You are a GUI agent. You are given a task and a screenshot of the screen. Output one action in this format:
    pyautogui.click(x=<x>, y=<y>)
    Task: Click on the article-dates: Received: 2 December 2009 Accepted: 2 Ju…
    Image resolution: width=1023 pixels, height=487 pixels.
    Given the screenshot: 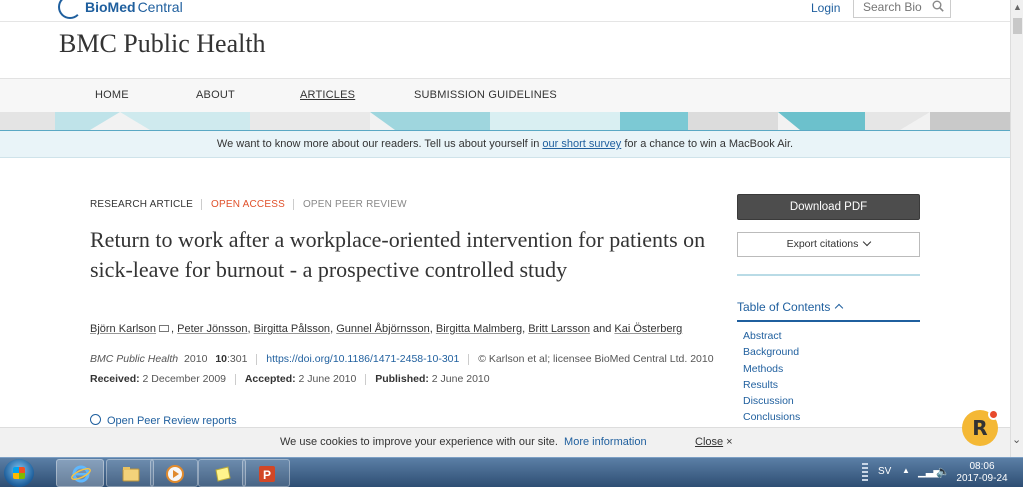 What is the action you would take?
    pyautogui.click(x=290, y=379)
    